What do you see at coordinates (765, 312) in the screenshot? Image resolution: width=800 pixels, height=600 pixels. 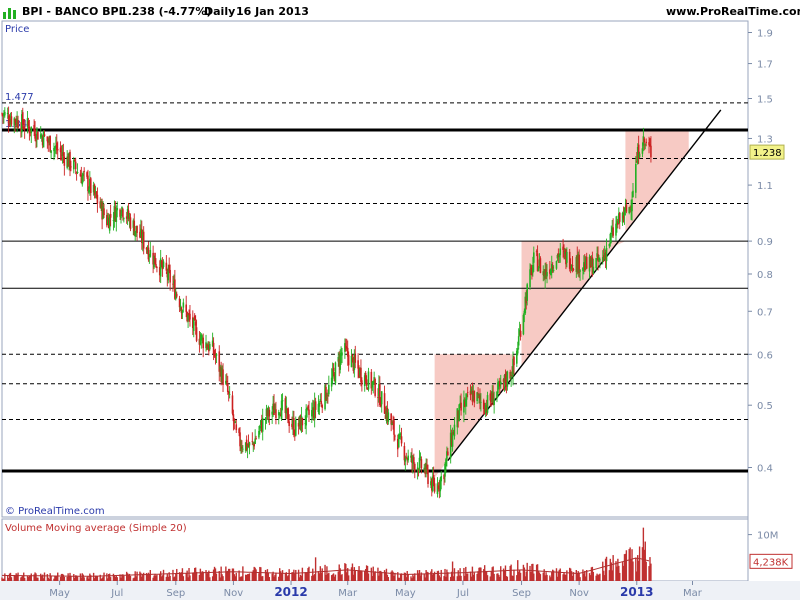 I see `y-tick-label-8: 0.7` at bounding box center [765, 312].